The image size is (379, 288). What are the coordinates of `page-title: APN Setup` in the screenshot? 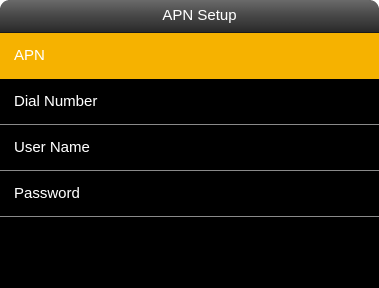 It's located at (199, 15).